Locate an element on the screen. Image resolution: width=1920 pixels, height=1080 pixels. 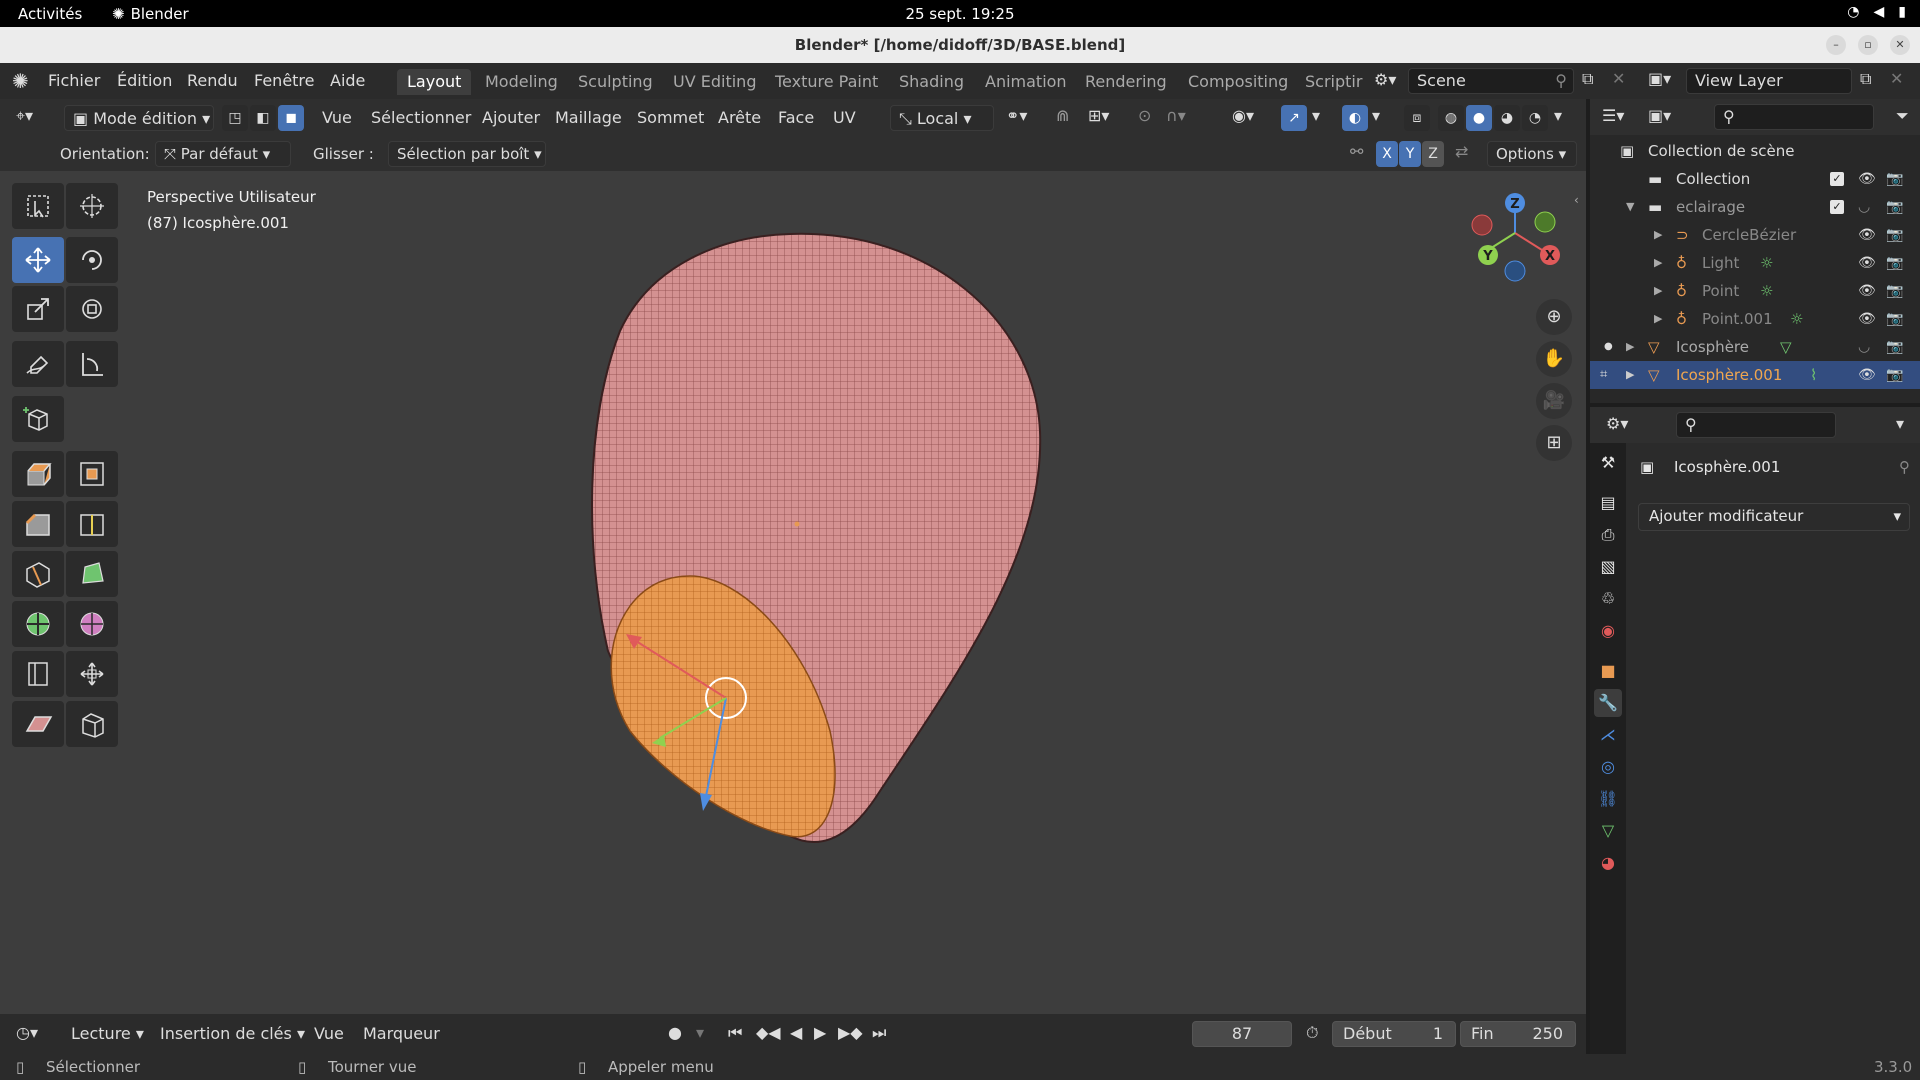
wireframe-shading-icon: ◍ is located at coordinates (1451, 118).